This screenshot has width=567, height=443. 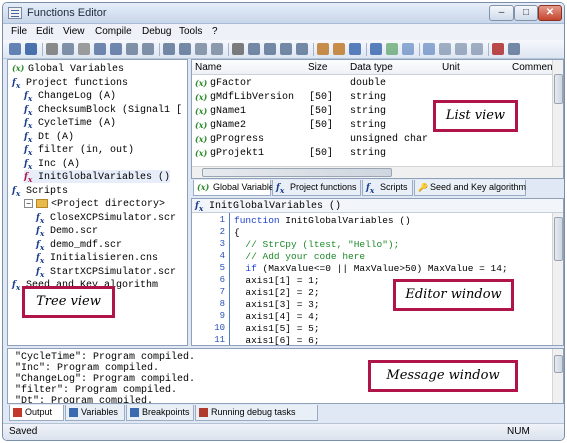 What do you see at coordinates (558, 89) in the screenshot?
I see `list-scroll-thumb` at bounding box center [558, 89].